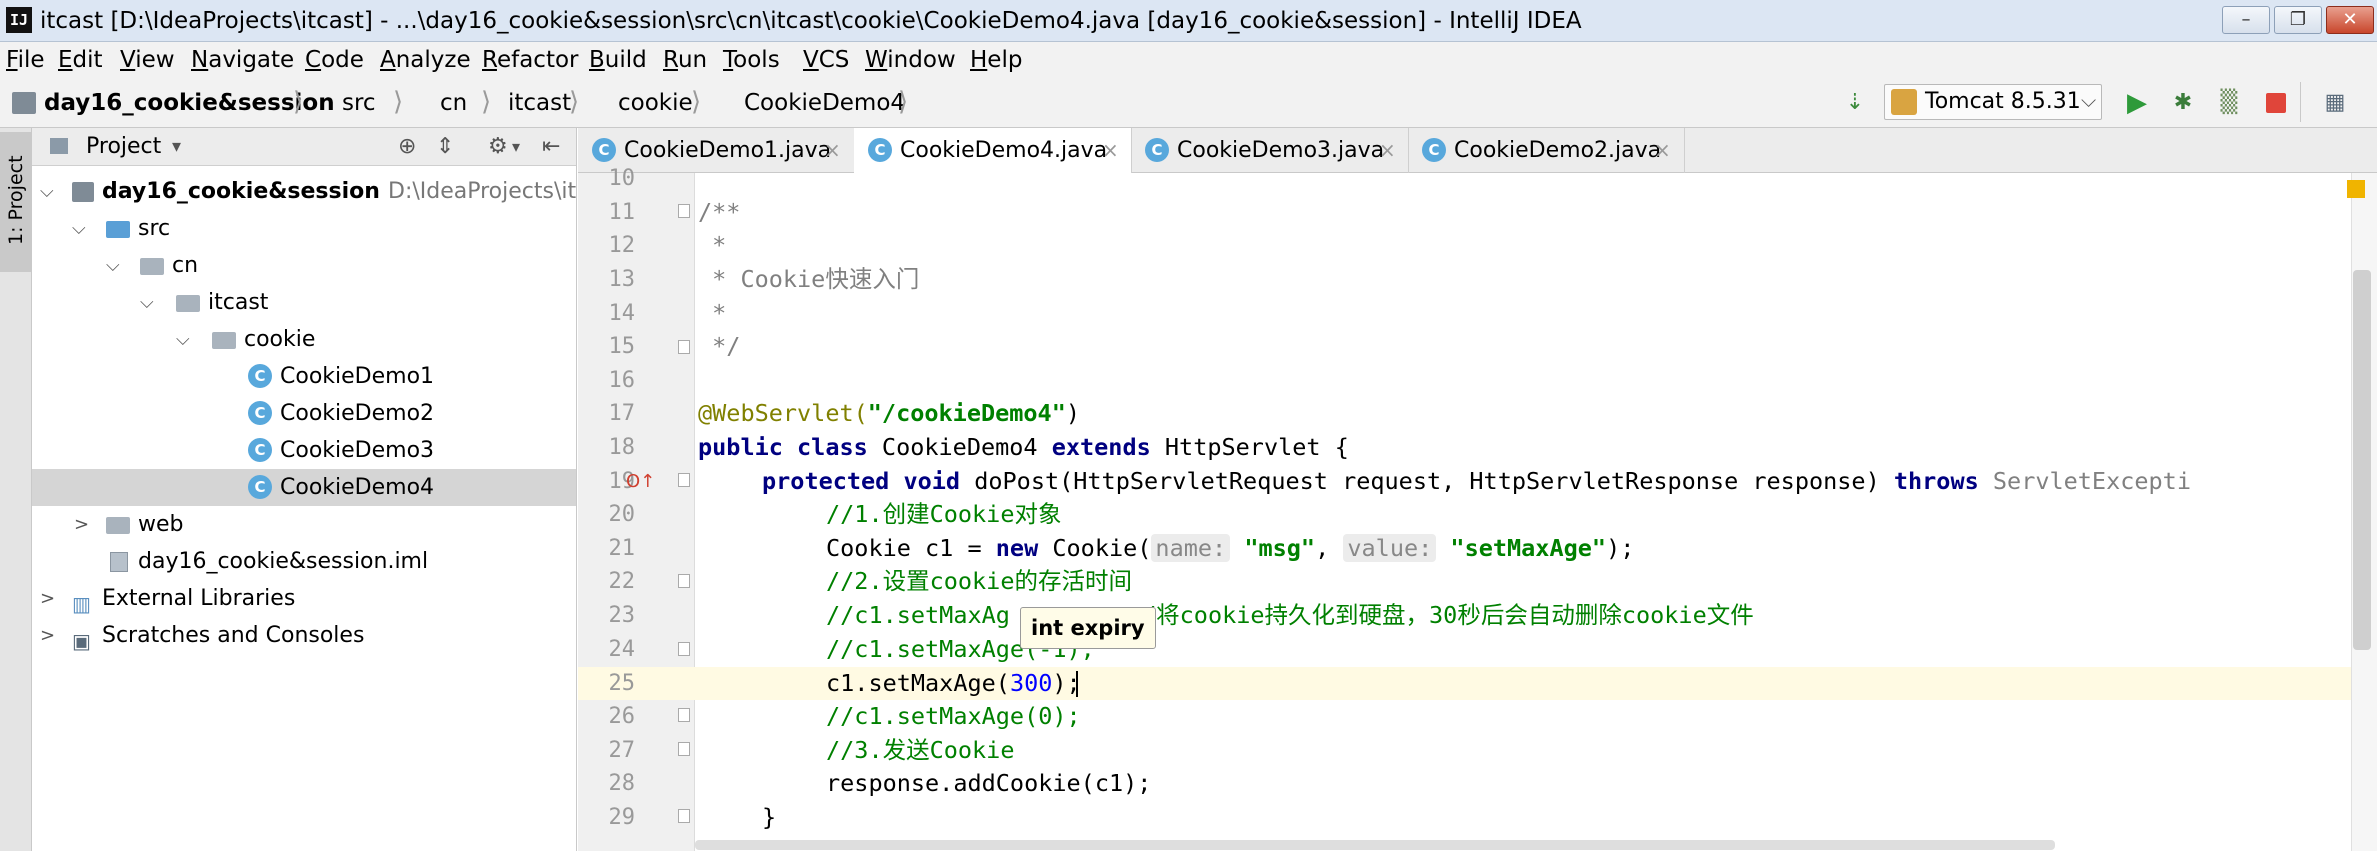 The width and height of the screenshot is (2377, 851). I want to click on tree-item-cookiedemo4: C CookieDemo4, so click(304, 487).